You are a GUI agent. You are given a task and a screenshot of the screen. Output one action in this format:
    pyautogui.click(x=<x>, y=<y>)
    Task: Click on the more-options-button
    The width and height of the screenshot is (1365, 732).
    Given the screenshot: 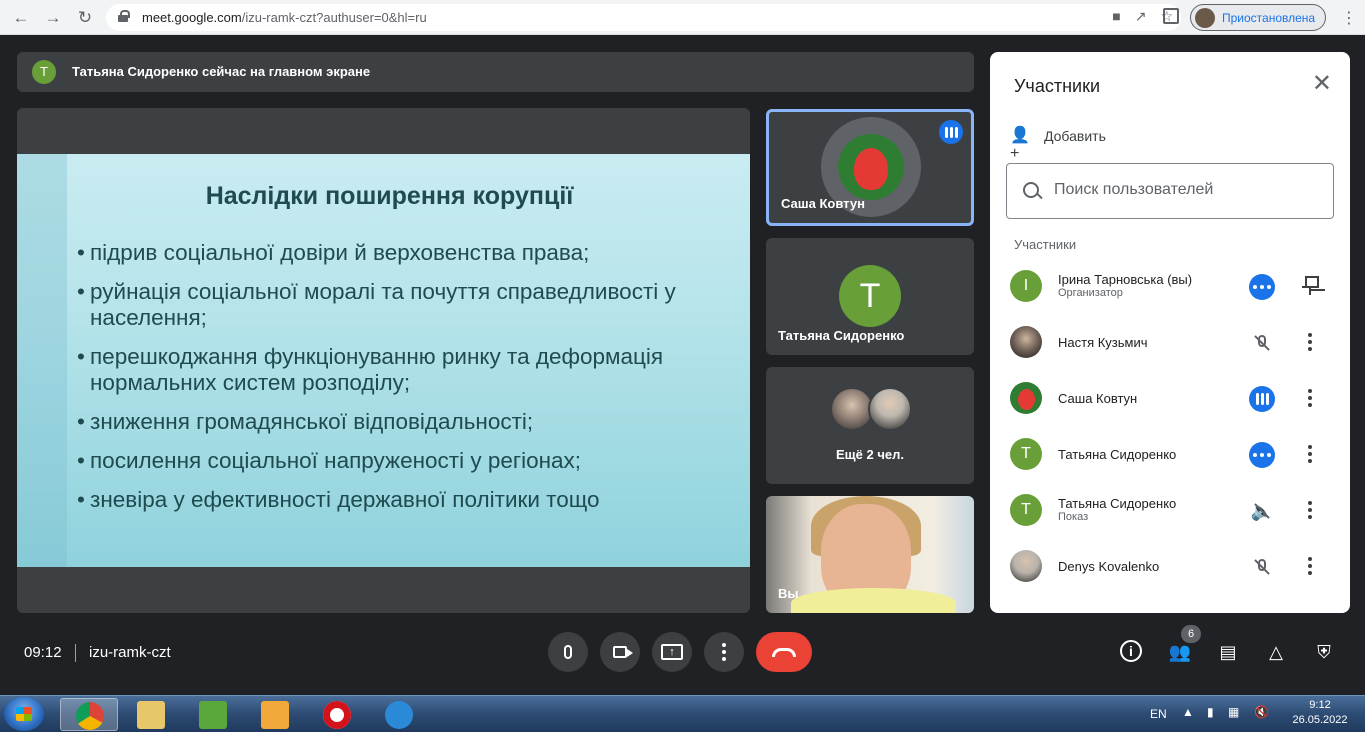 What is the action you would take?
    pyautogui.click(x=724, y=652)
    